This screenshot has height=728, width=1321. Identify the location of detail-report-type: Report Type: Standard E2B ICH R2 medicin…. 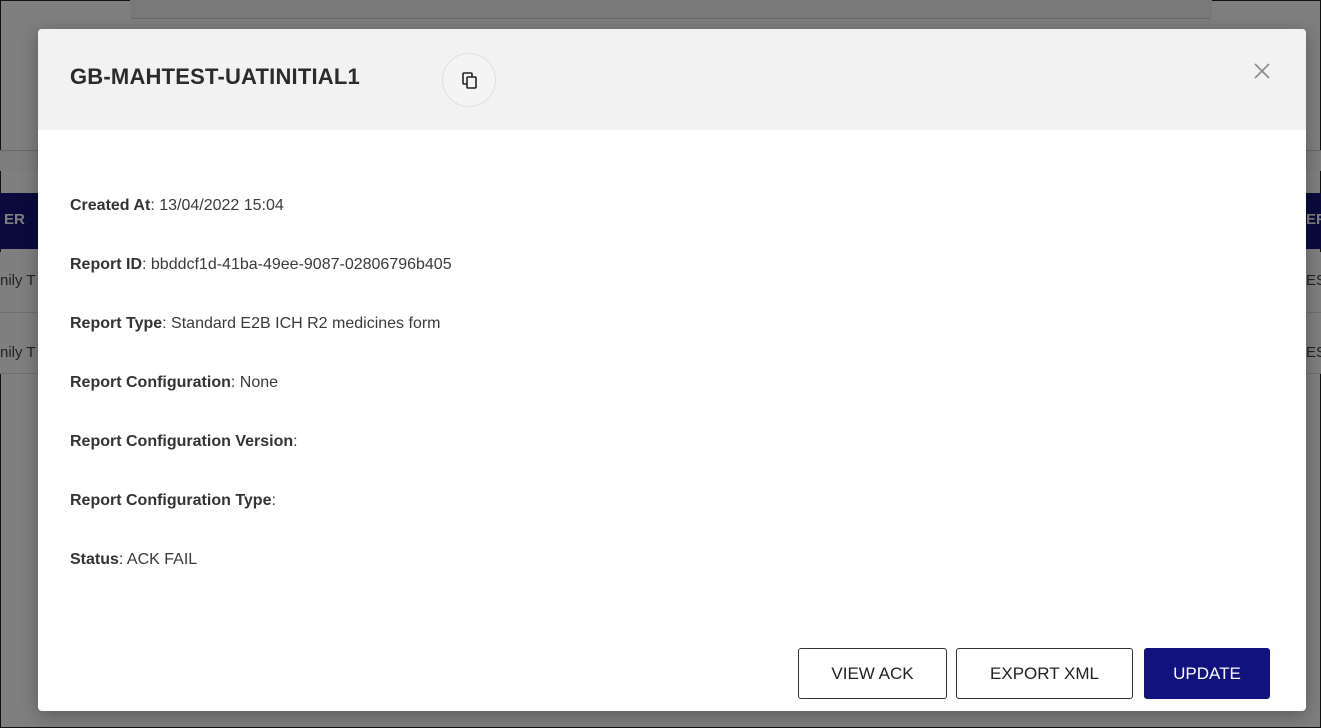
(255, 323).